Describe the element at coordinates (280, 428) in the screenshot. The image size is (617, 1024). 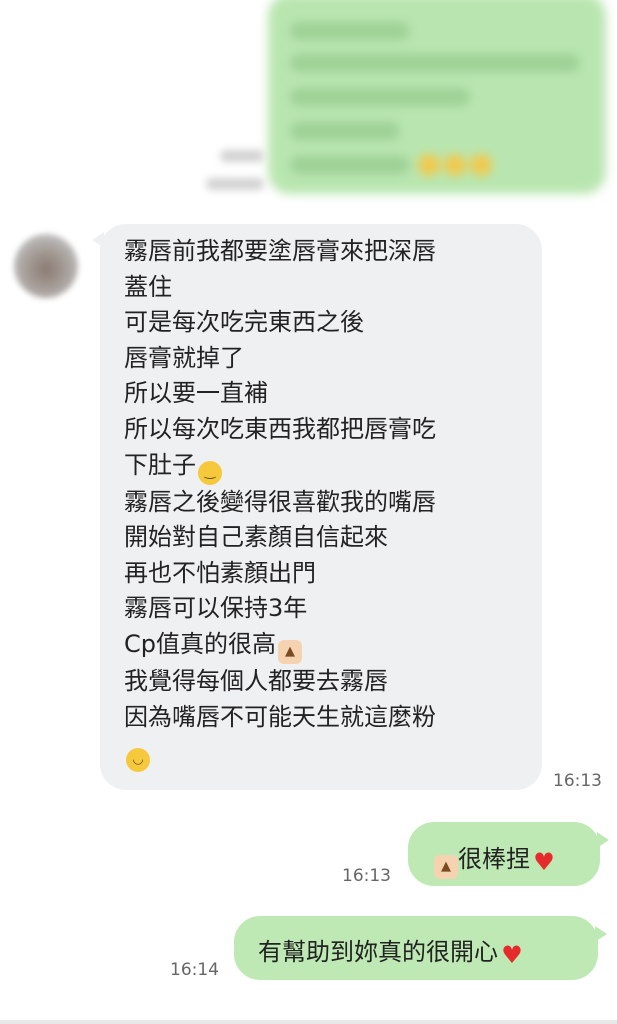
I see `message-line: 所以每次吃東西我都把唇膏吃` at that location.